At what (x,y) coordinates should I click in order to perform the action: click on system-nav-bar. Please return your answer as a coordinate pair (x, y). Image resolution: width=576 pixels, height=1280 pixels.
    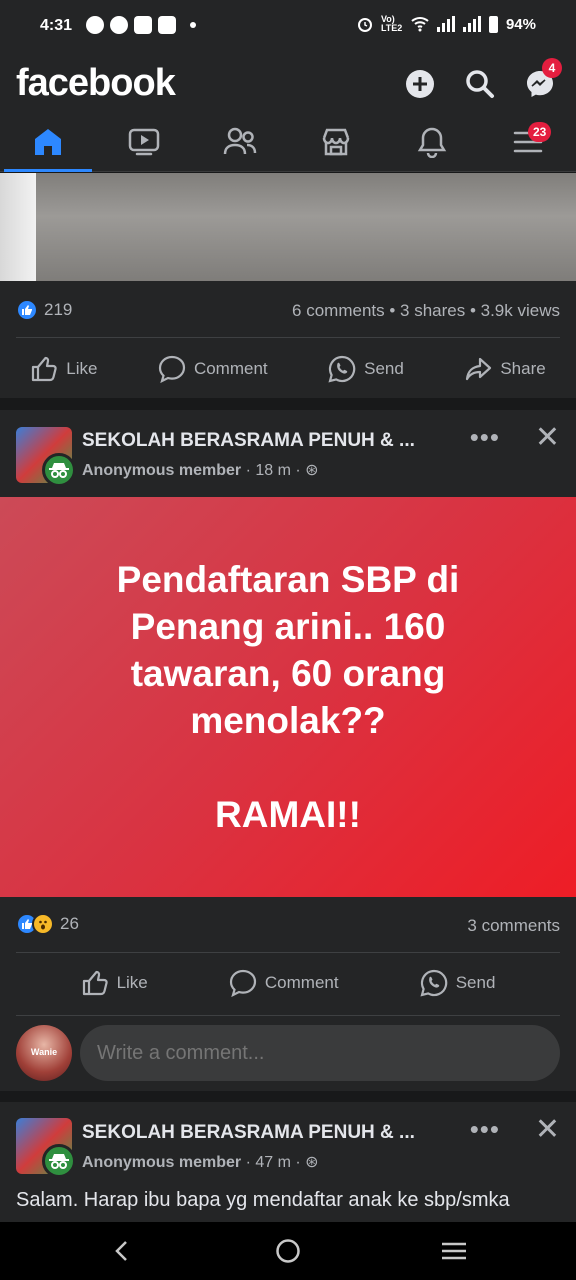
    Looking at the image, I should click on (288, 1251).